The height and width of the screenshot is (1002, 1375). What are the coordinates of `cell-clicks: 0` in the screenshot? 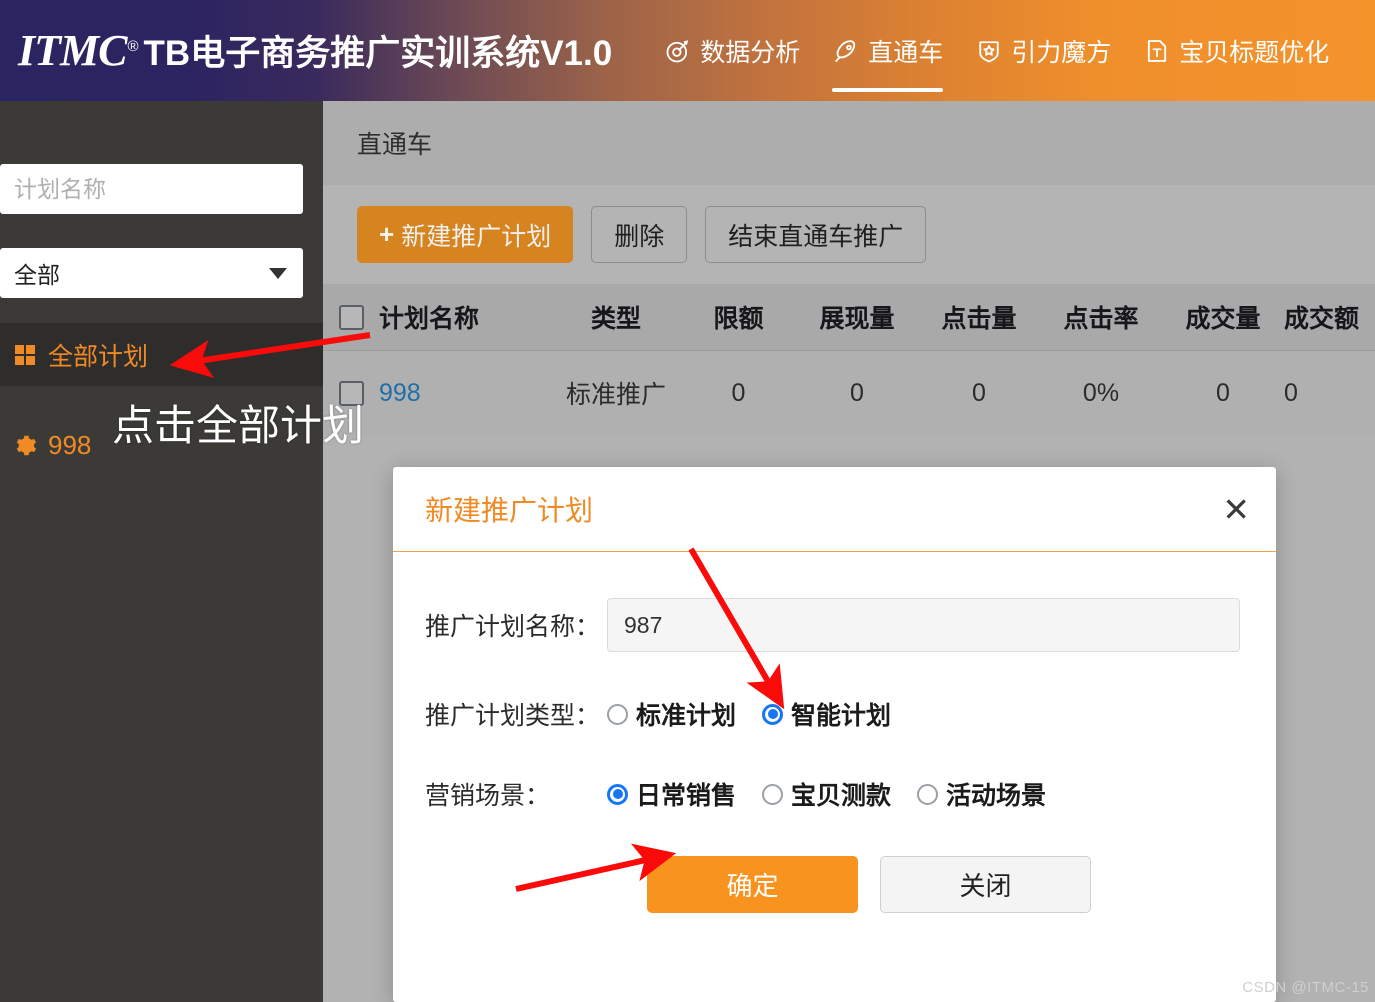 It's located at (979, 392).